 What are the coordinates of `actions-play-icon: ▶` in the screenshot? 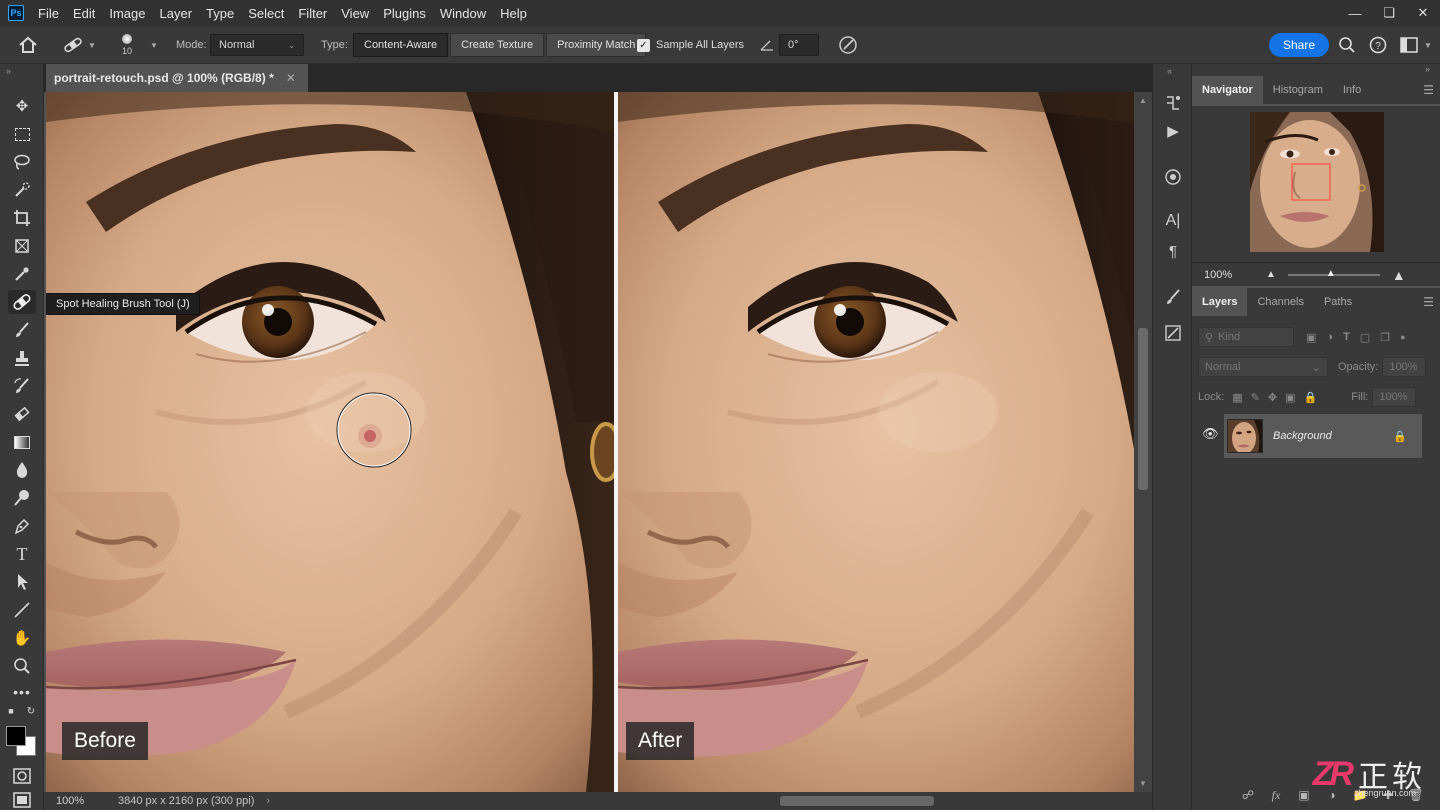 It's located at (1173, 131).